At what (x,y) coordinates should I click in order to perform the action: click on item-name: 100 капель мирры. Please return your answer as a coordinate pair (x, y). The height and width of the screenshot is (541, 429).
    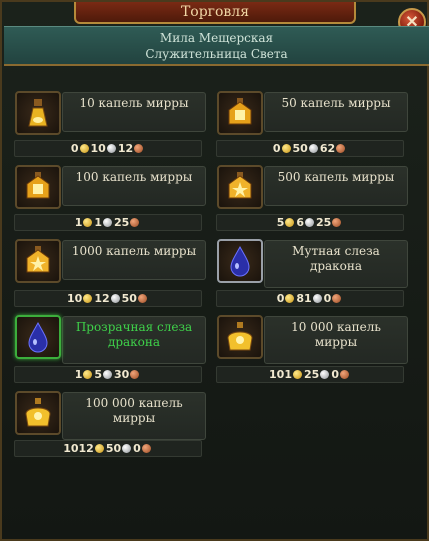
    Looking at the image, I should click on (134, 177).